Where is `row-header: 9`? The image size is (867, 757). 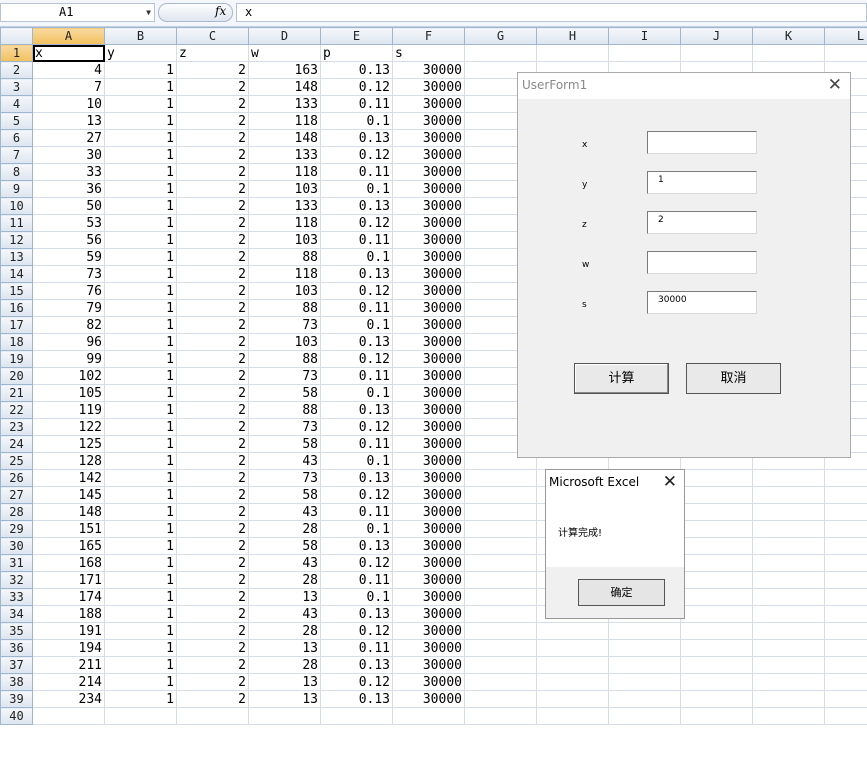 row-header: 9 is located at coordinates (16, 189).